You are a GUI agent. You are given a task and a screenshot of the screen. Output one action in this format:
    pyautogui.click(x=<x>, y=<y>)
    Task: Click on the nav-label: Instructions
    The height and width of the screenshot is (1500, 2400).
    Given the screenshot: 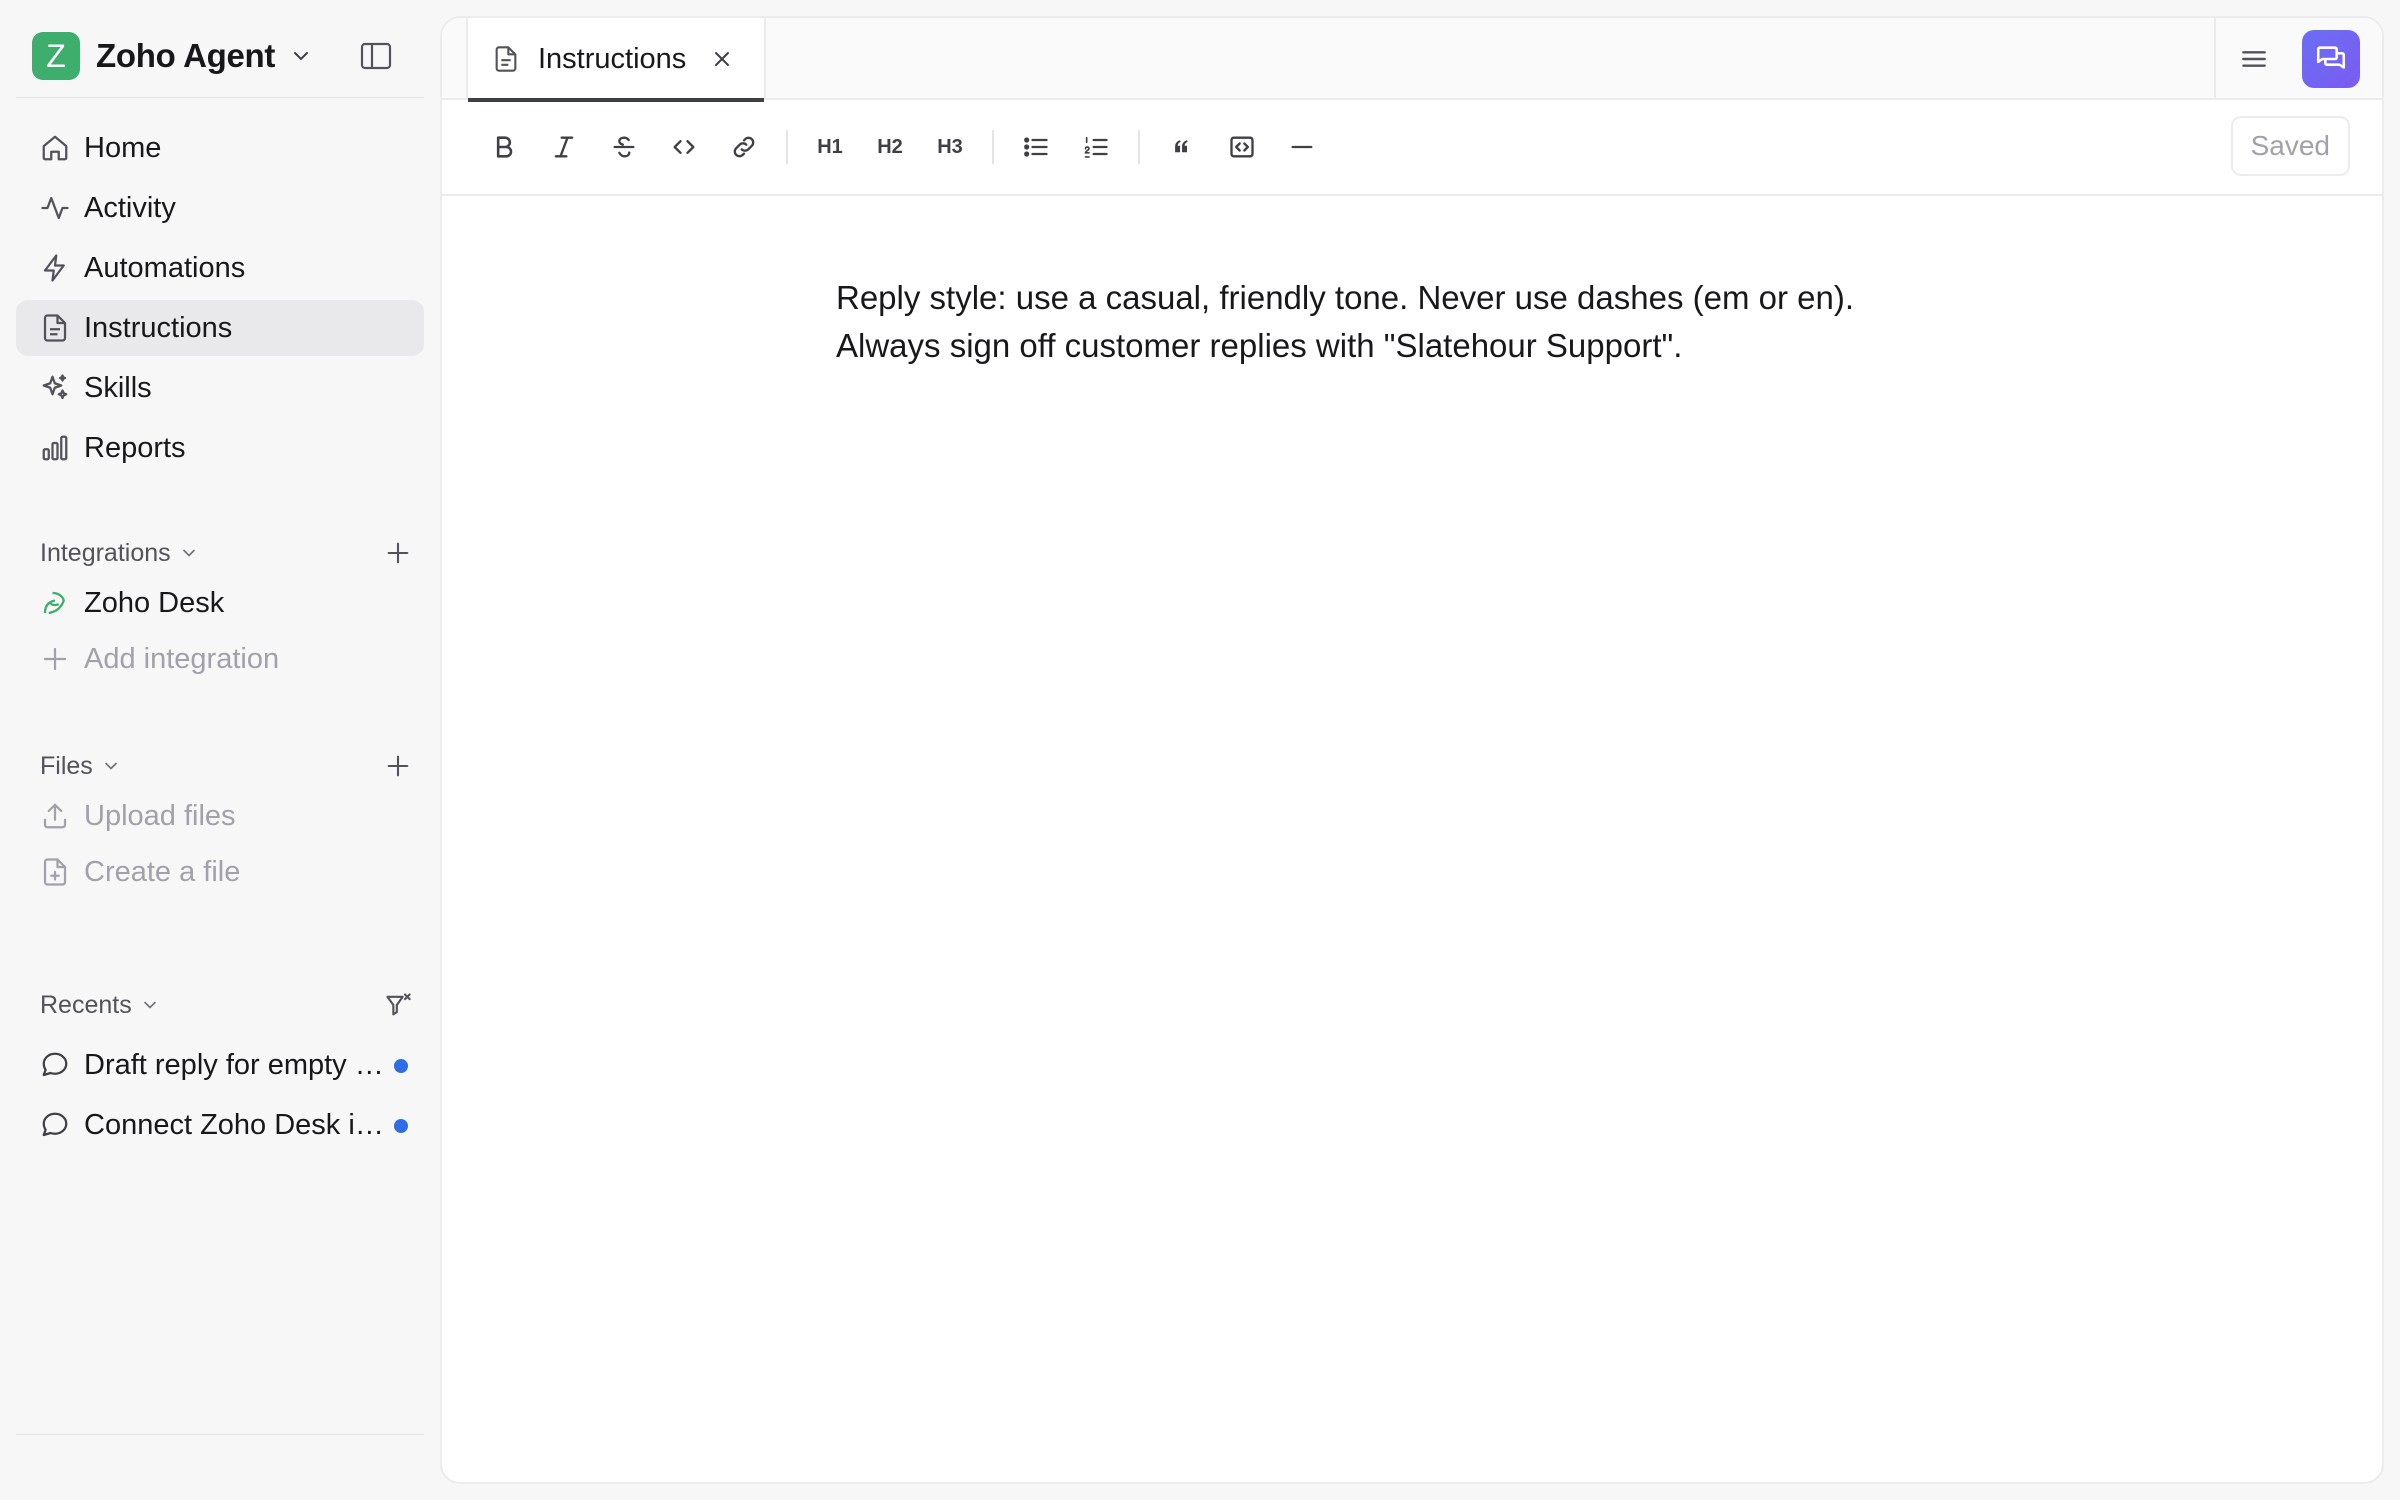 What is the action you would take?
    pyautogui.click(x=158, y=327)
    